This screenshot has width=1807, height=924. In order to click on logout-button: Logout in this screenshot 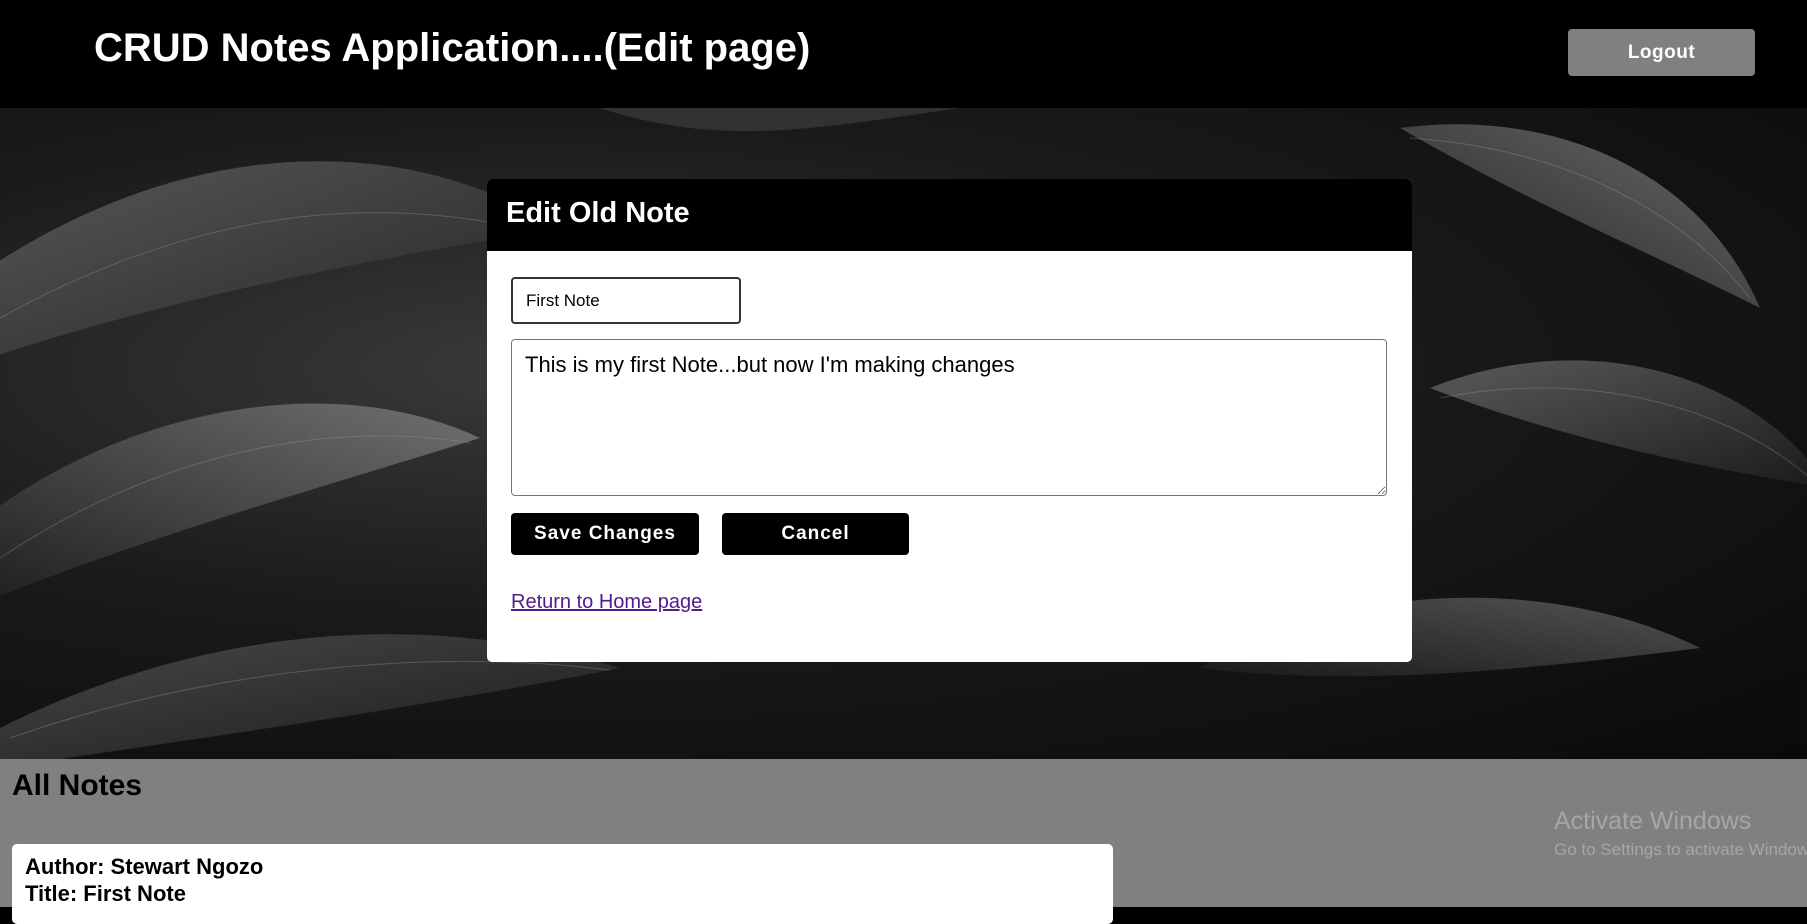, I will do `click(1661, 52)`.